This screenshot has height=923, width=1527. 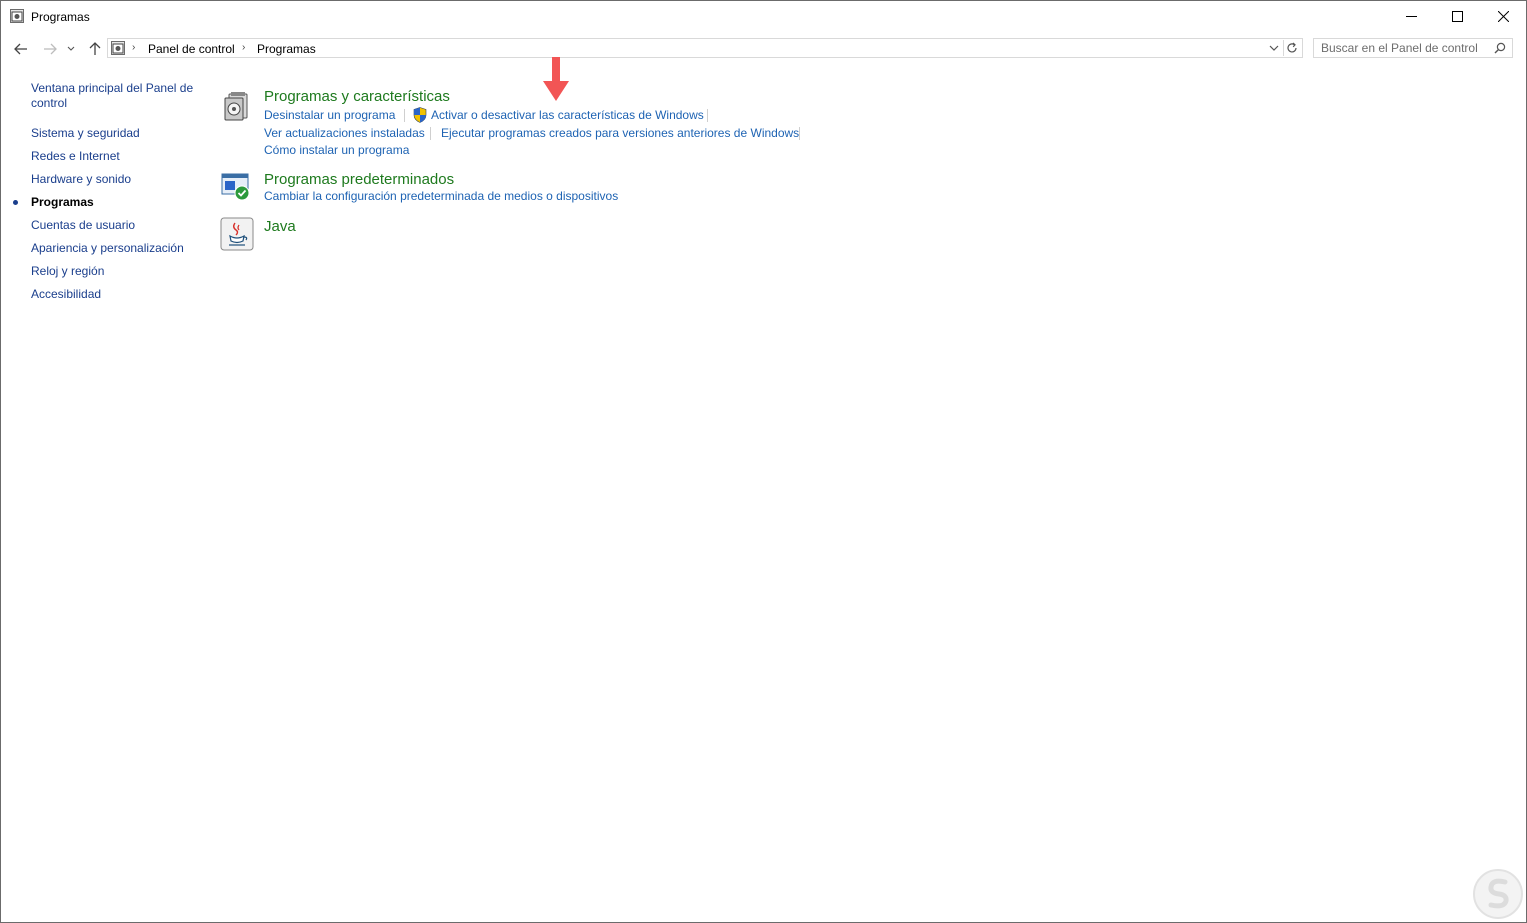 What do you see at coordinates (556, 79) in the screenshot?
I see `annotation-arrow-icon` at bounding box center [556, 79].